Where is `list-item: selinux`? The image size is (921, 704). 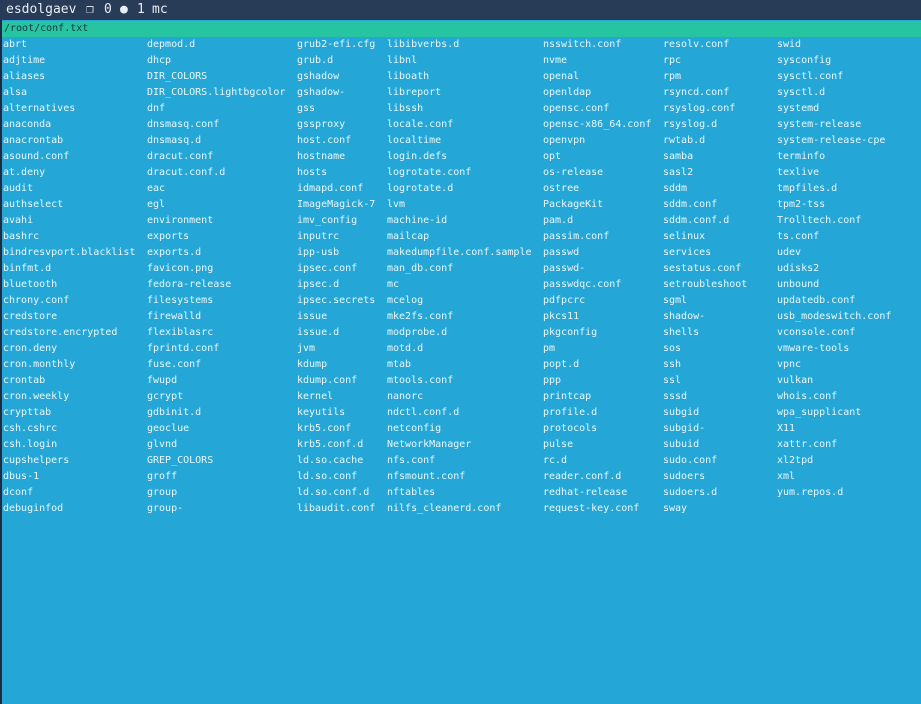 list-item: selinux is located at coordinates (705, 237).